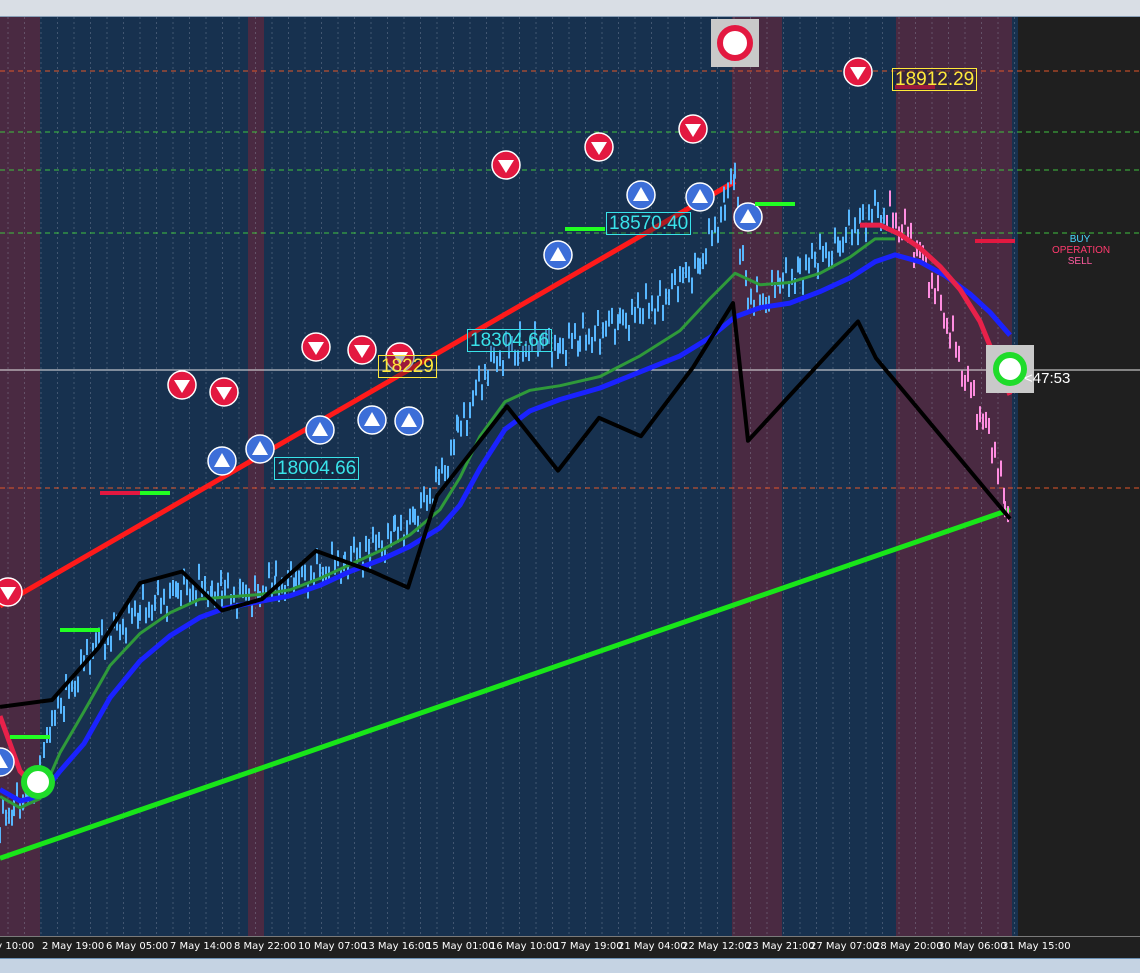  Describe the element at coordinates (332, 946) in the screenshot. I see `x-tick-label: 10 May 07:00` at that location.